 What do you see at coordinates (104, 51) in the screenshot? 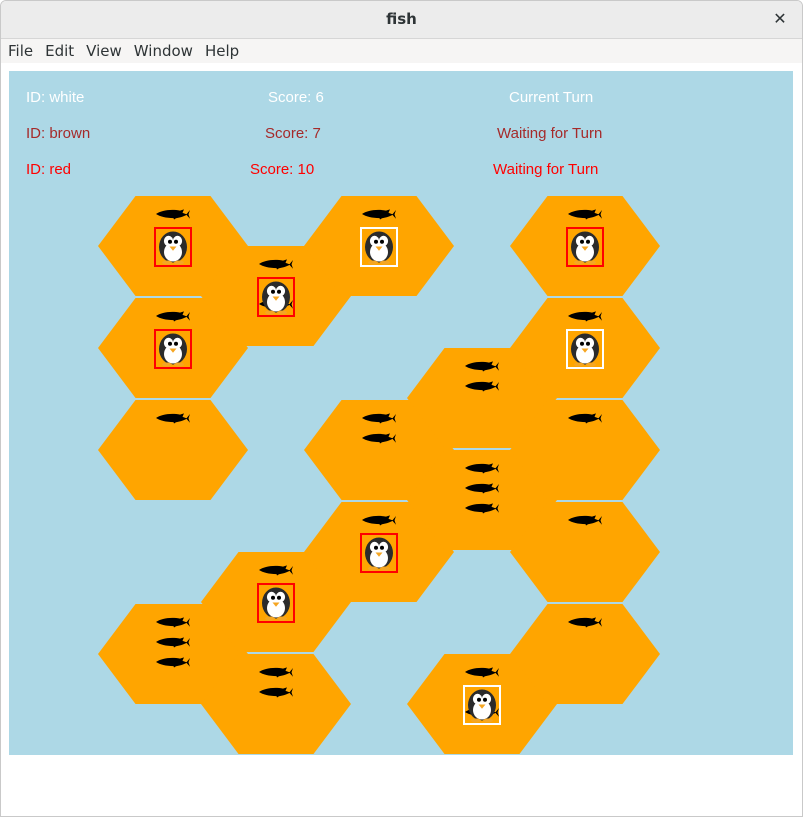
I see `menu-view: View` at bounding box center [104, 51].